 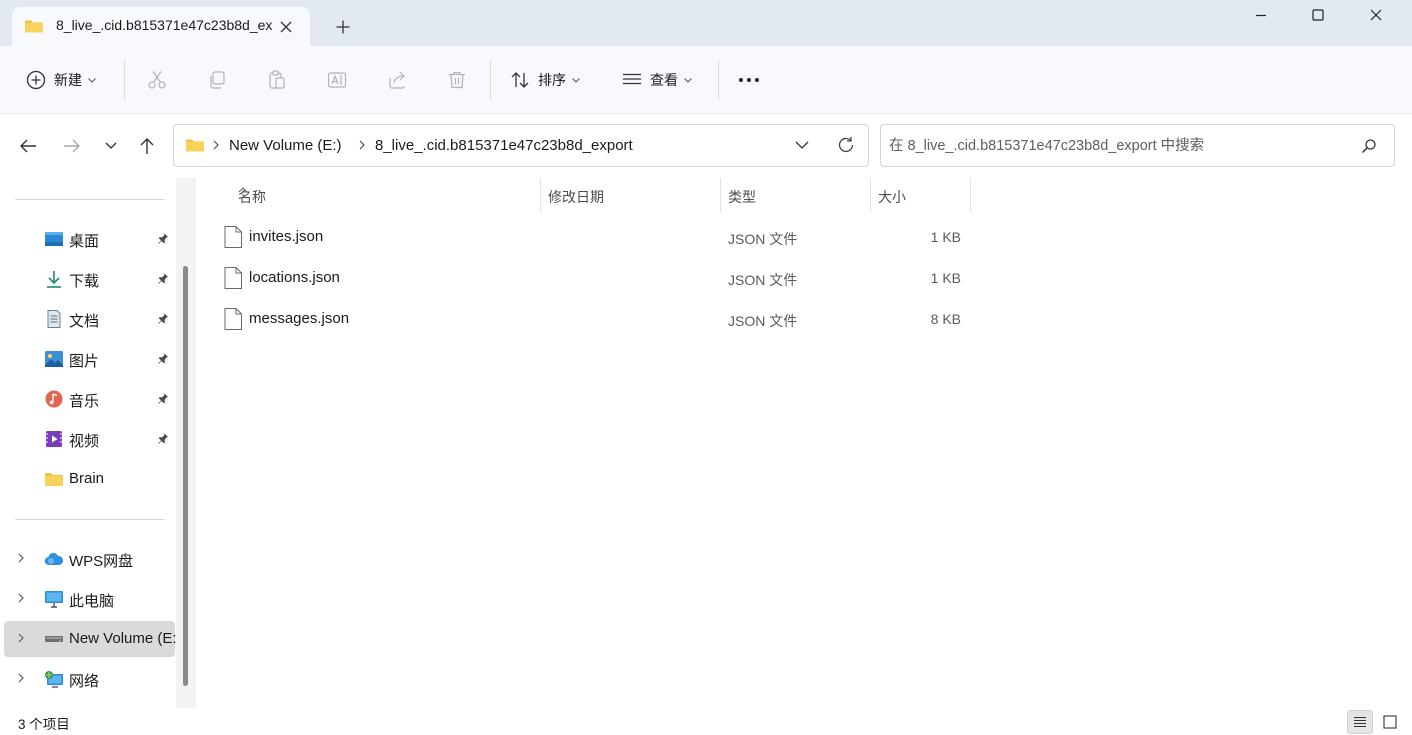 I want to click on delete-icon, so click(x=457, y=80).